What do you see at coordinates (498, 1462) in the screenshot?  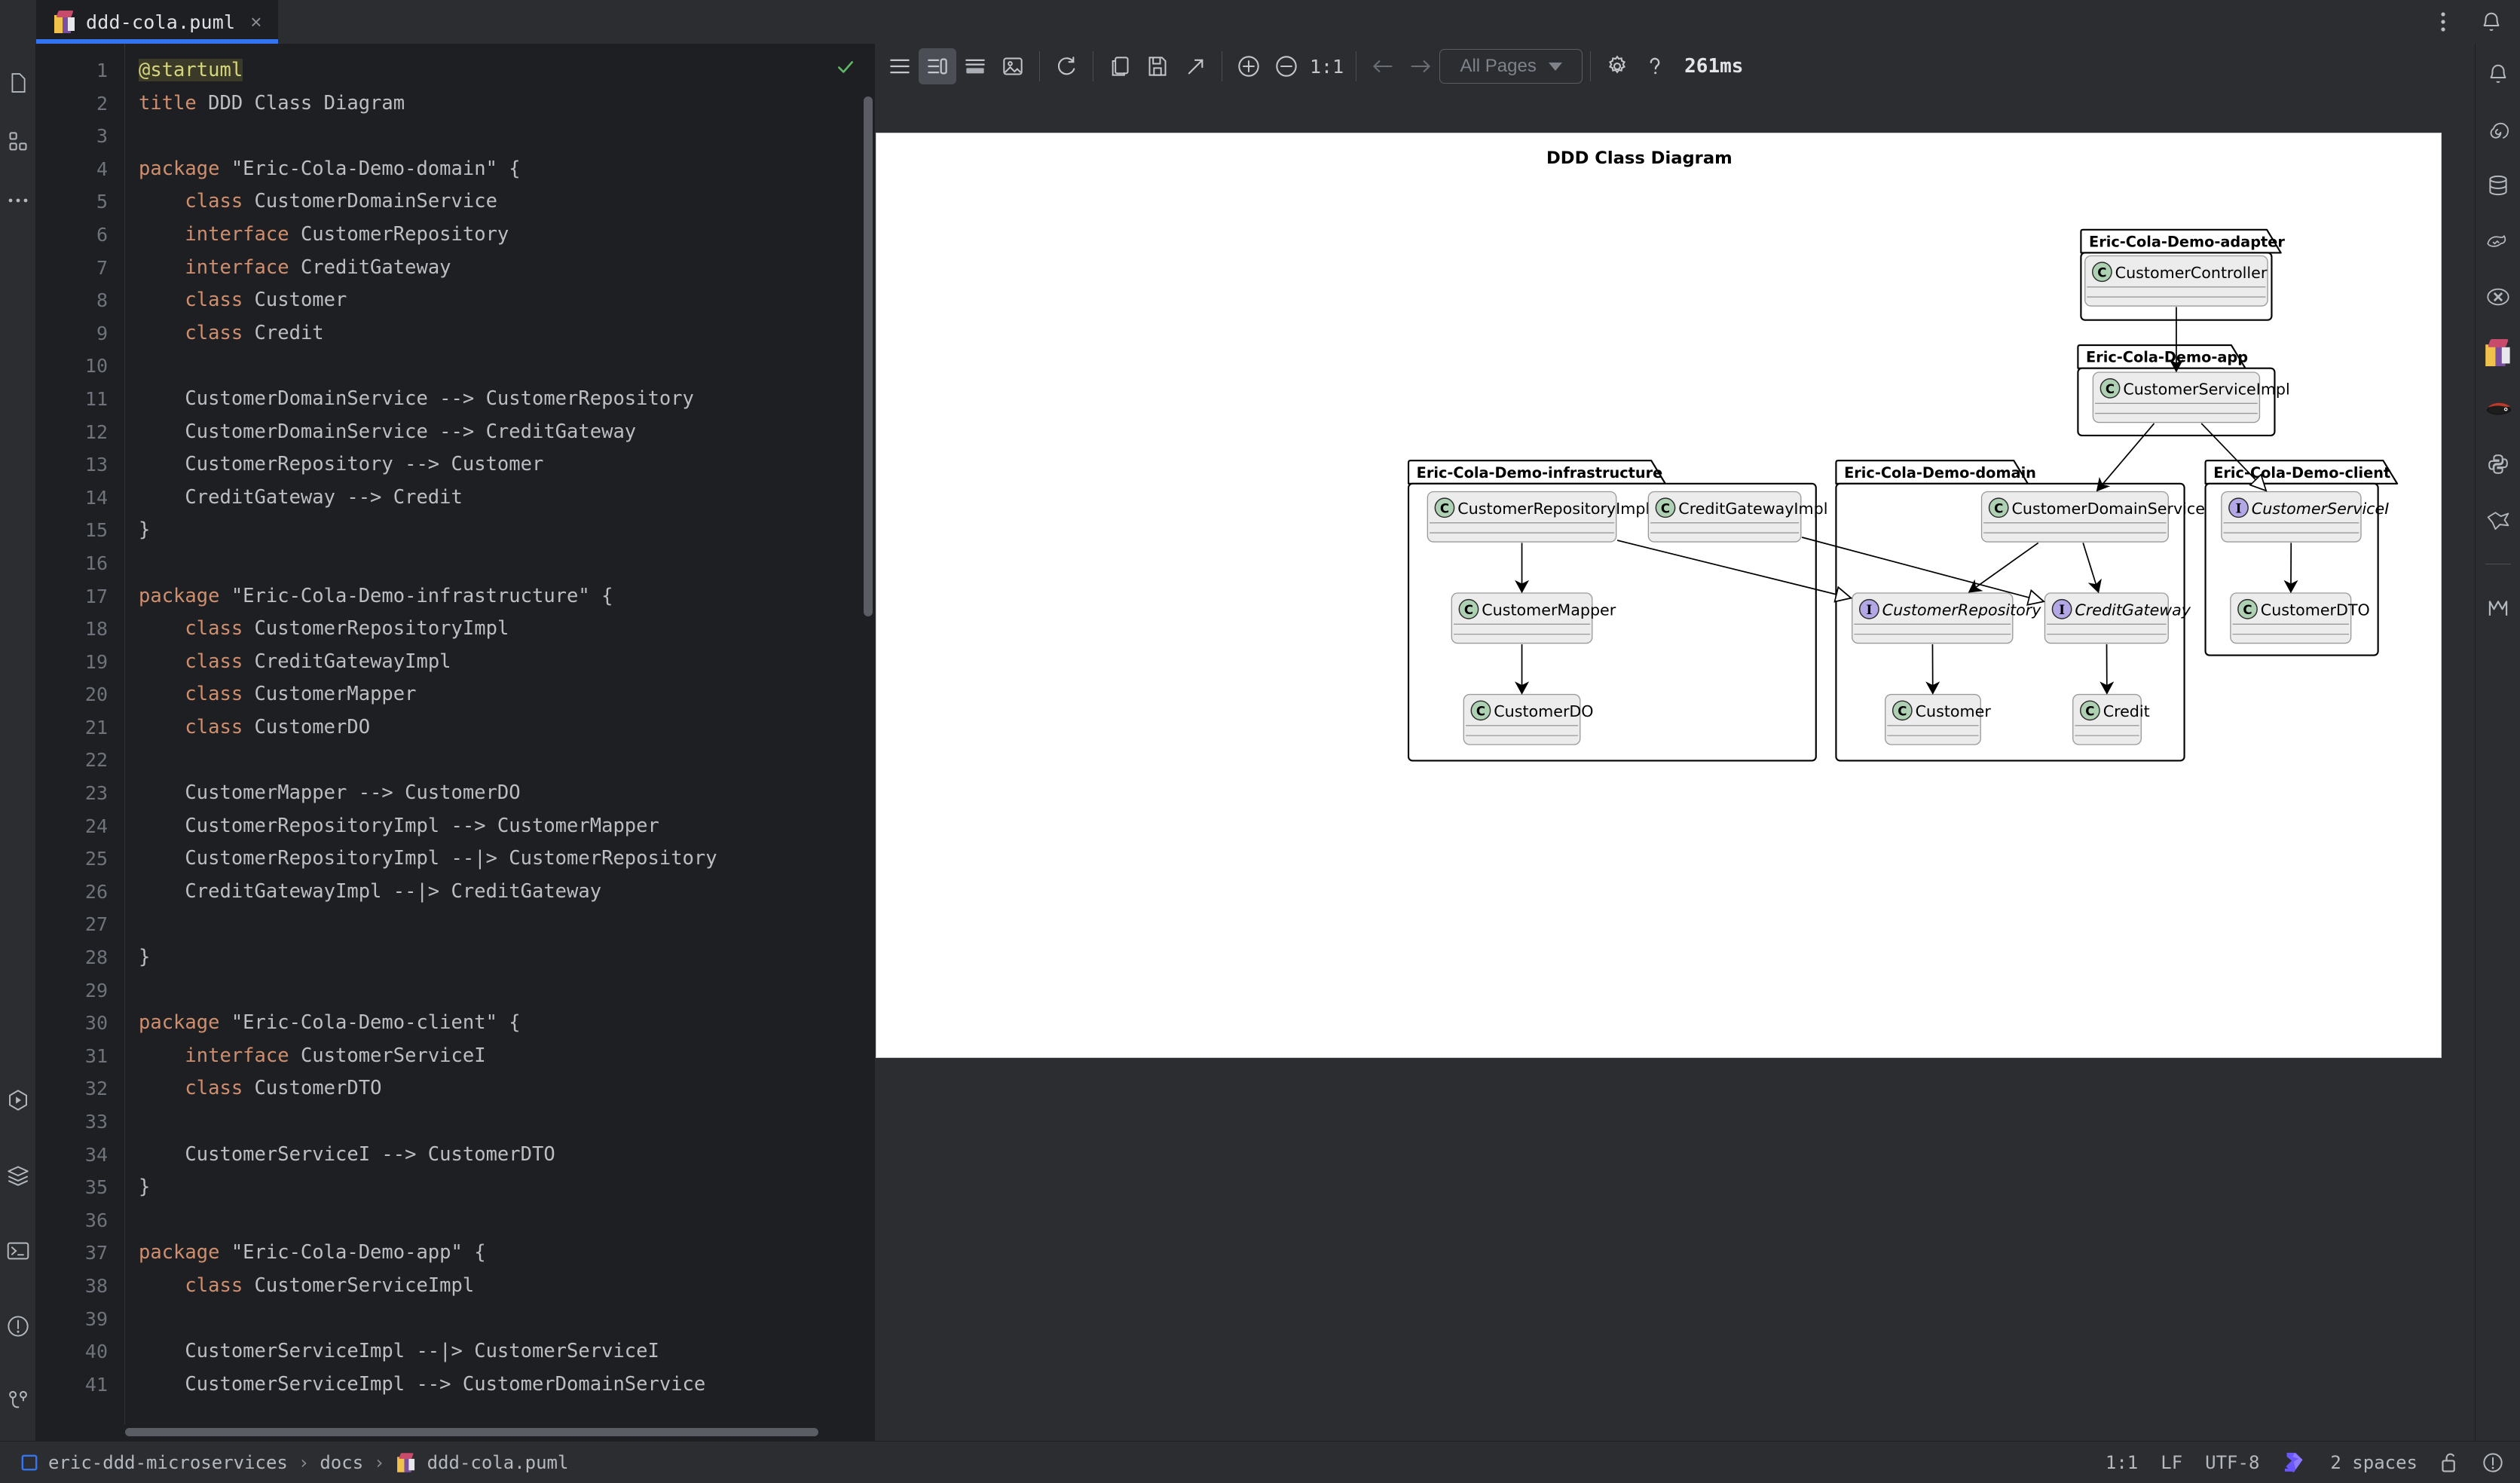 I see `breadcrumb-item-file: ddd-cola.puml` at bounding box center [498, 1462].